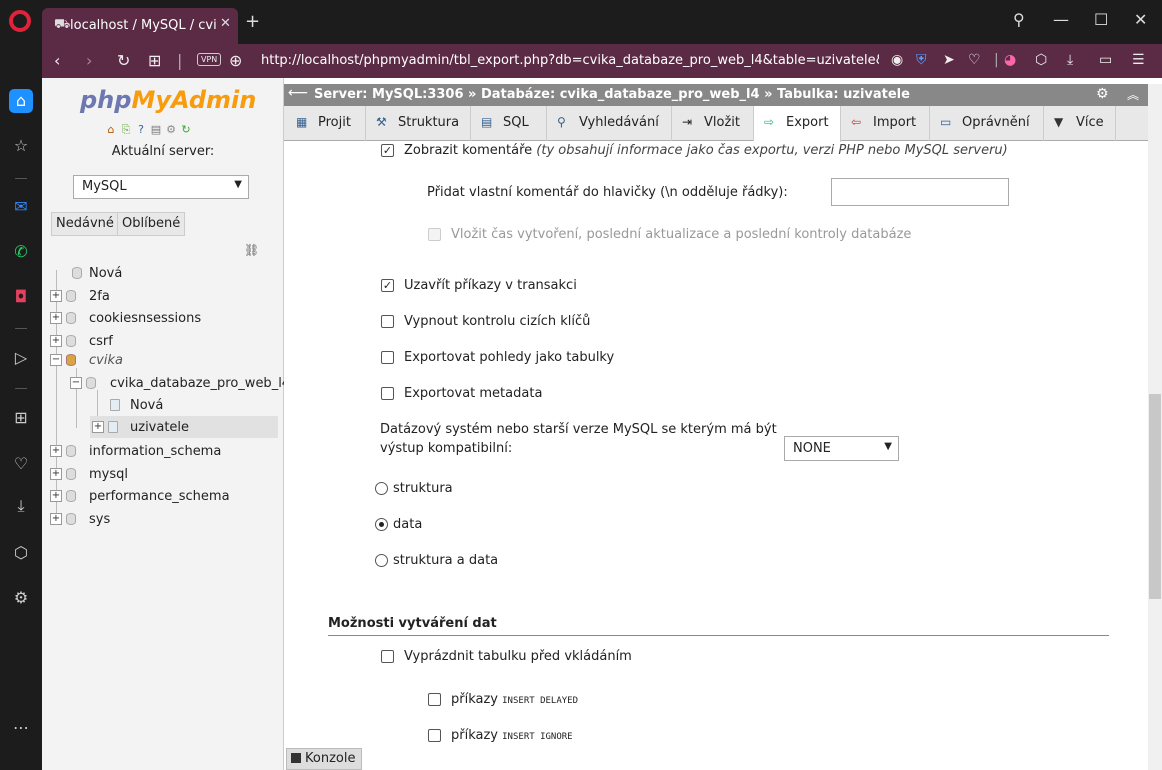 The width and height of the screenshot is (1162, 770). Describe the element at coordinates (381, 560) in the screenshot. I see `radio-structure-data` at that location.